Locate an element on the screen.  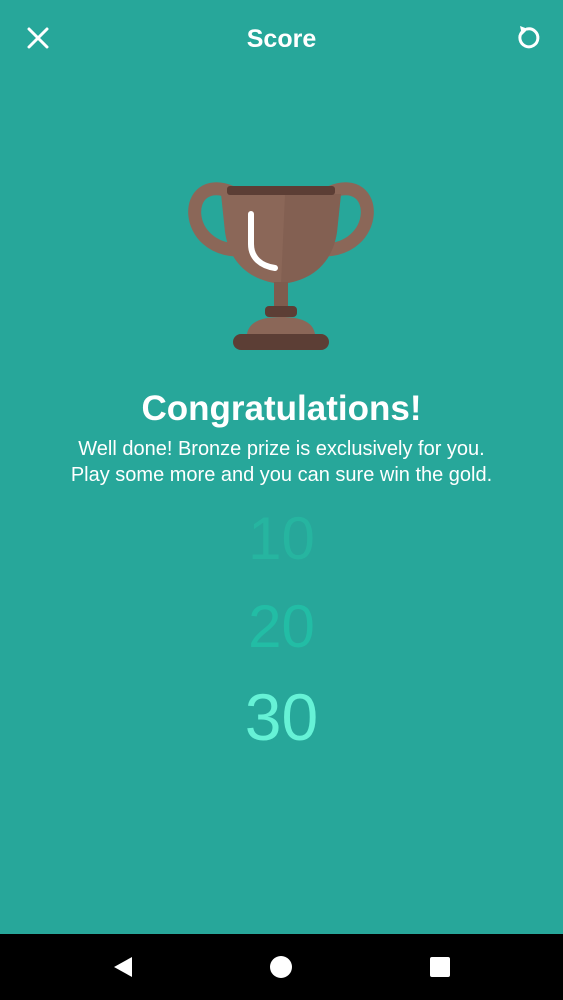
refresh-icon is located at coordinates (529, 37).